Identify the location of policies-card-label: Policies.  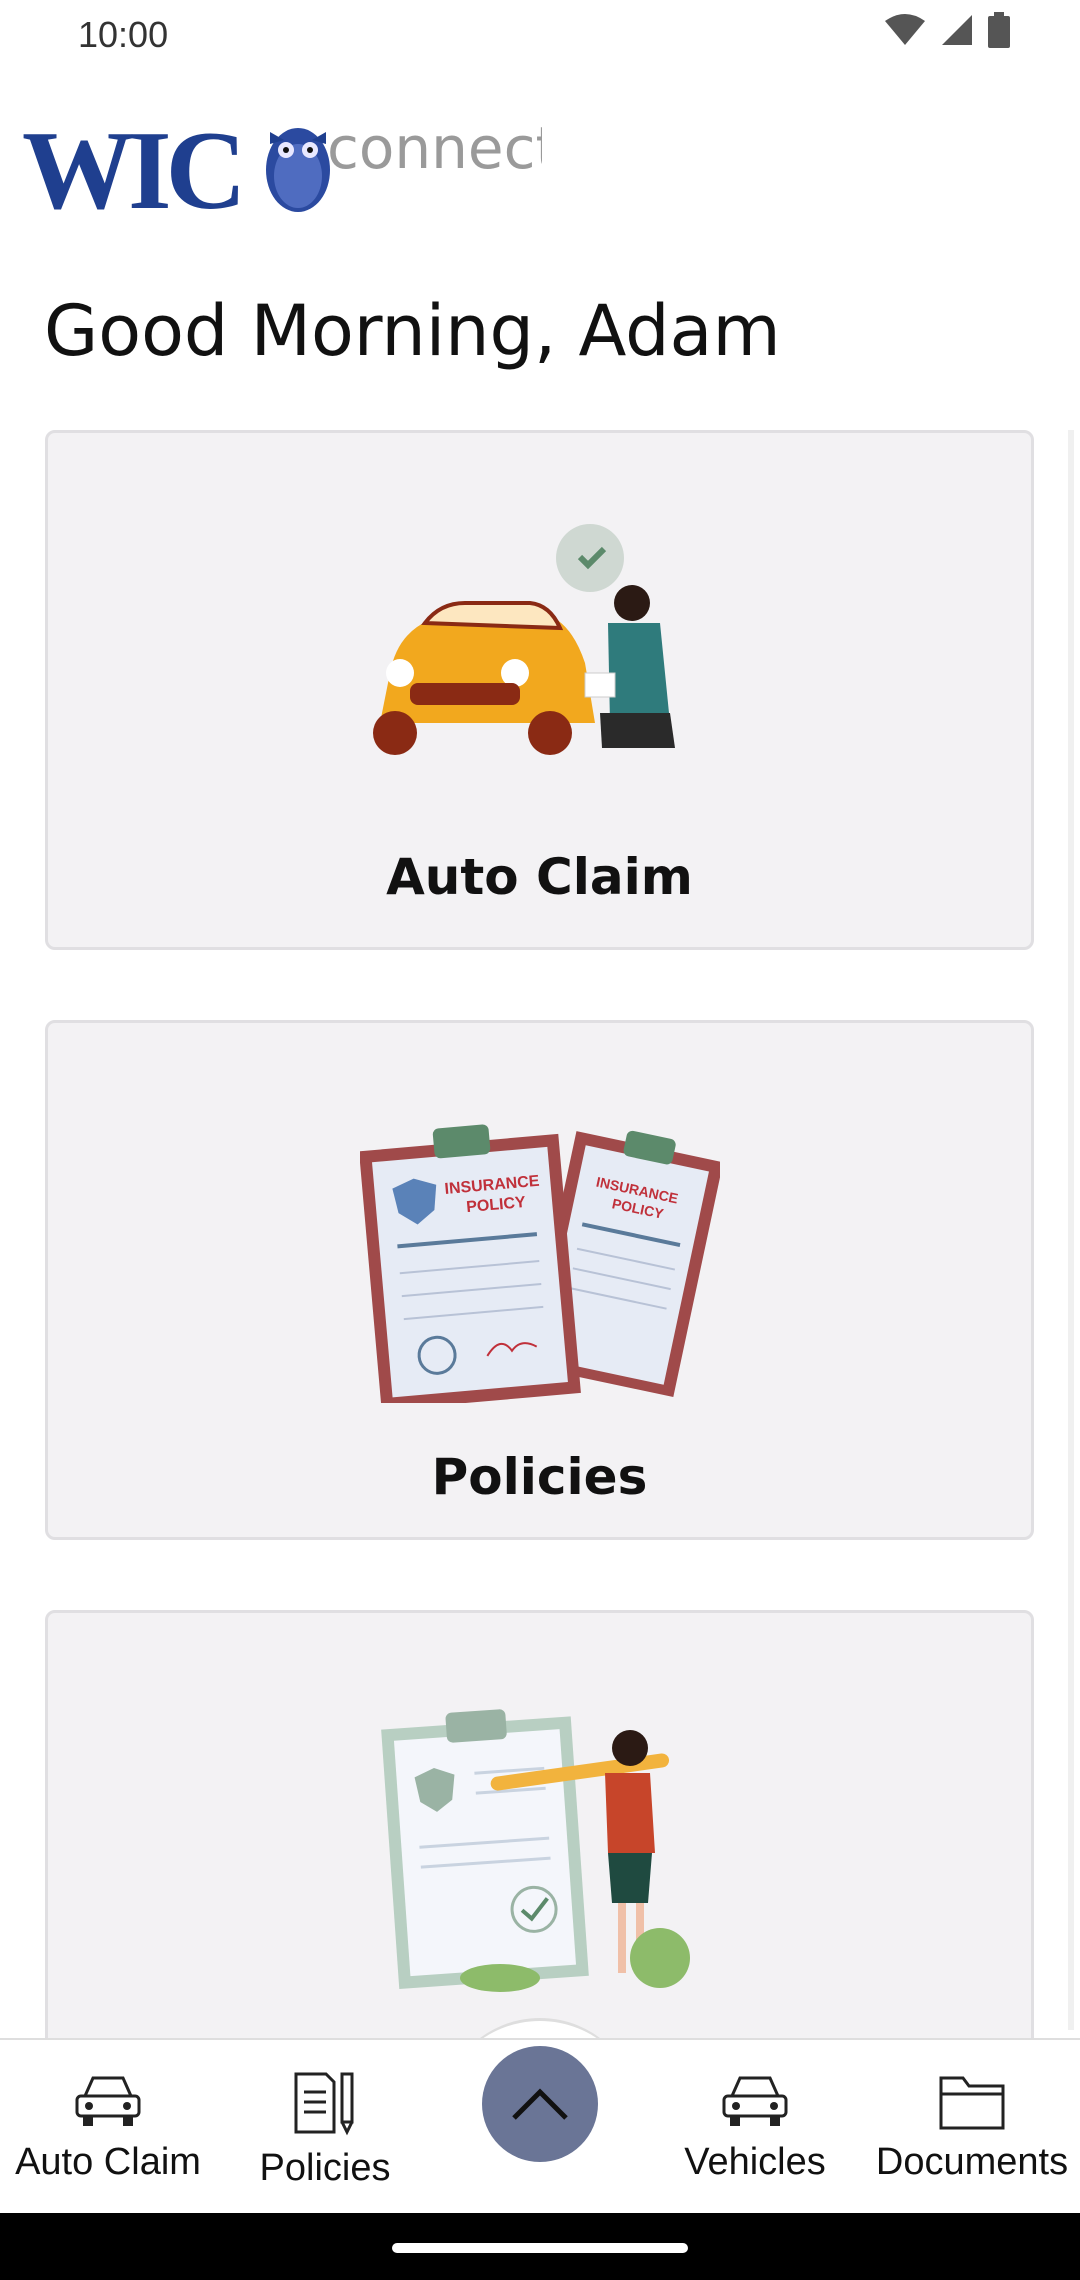
(539, 1477).